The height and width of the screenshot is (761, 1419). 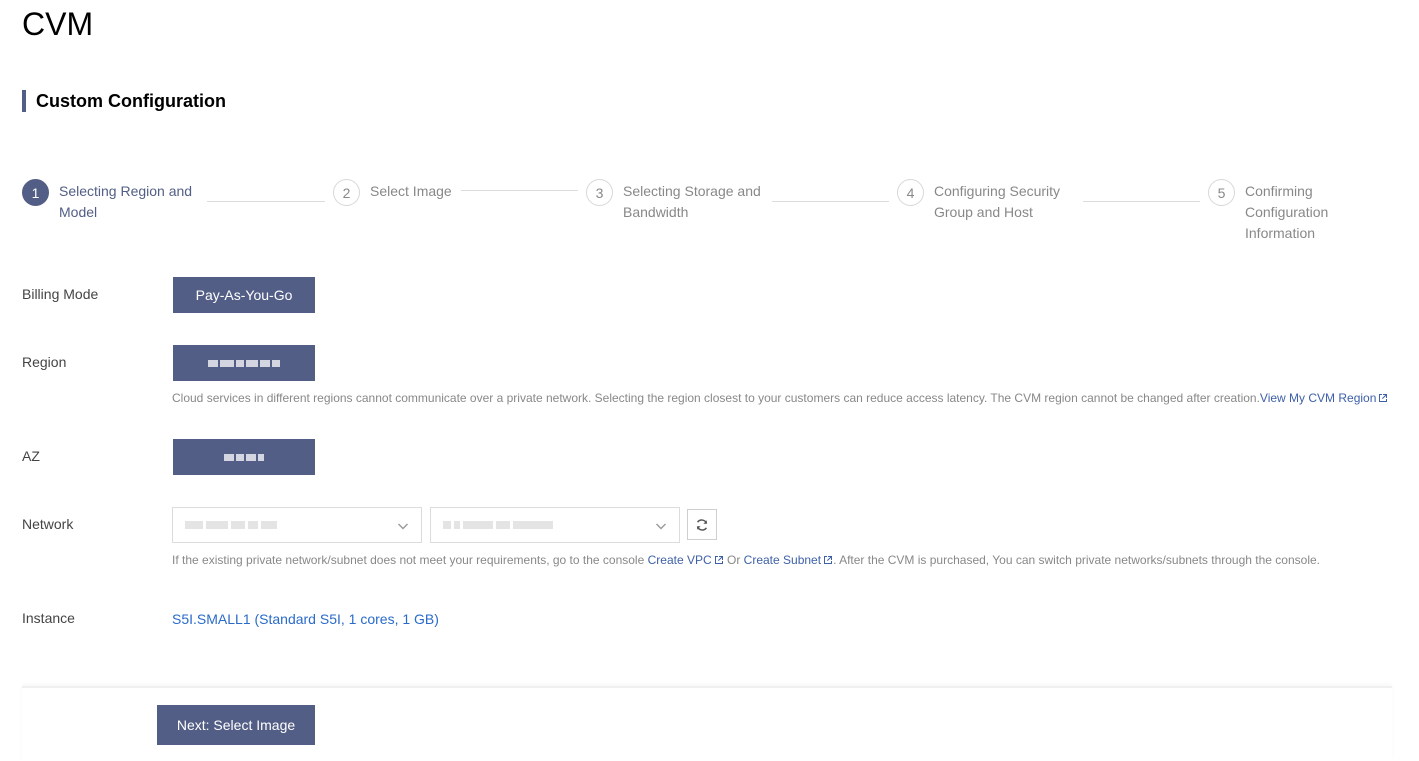 I want to click on region-value-redacted, so click(x=244, y=363).